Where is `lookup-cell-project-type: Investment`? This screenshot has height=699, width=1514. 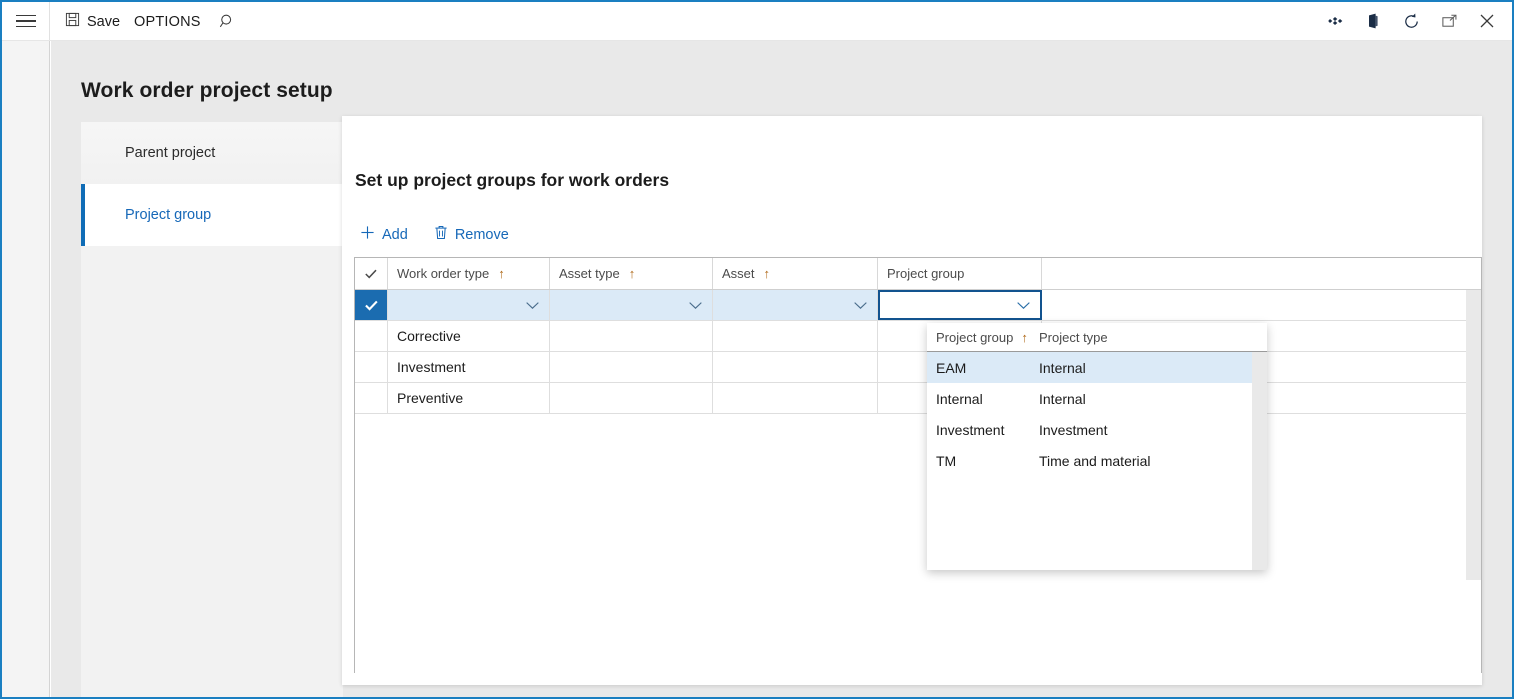
lookup-cell-project-type: Investment is located at coordinates (1073, 429).